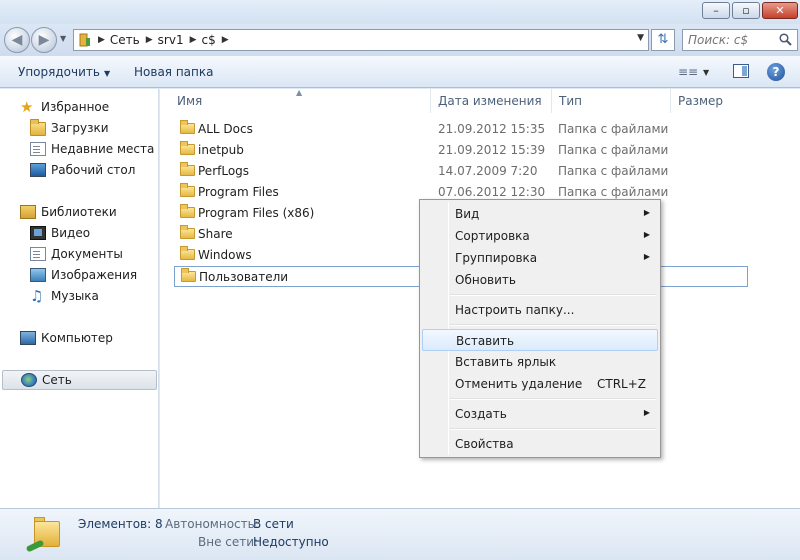 Image resolution: width=800 pixels, height=560 pixels. I want to click on menu-item-label: Обновить, so click(485, 280).